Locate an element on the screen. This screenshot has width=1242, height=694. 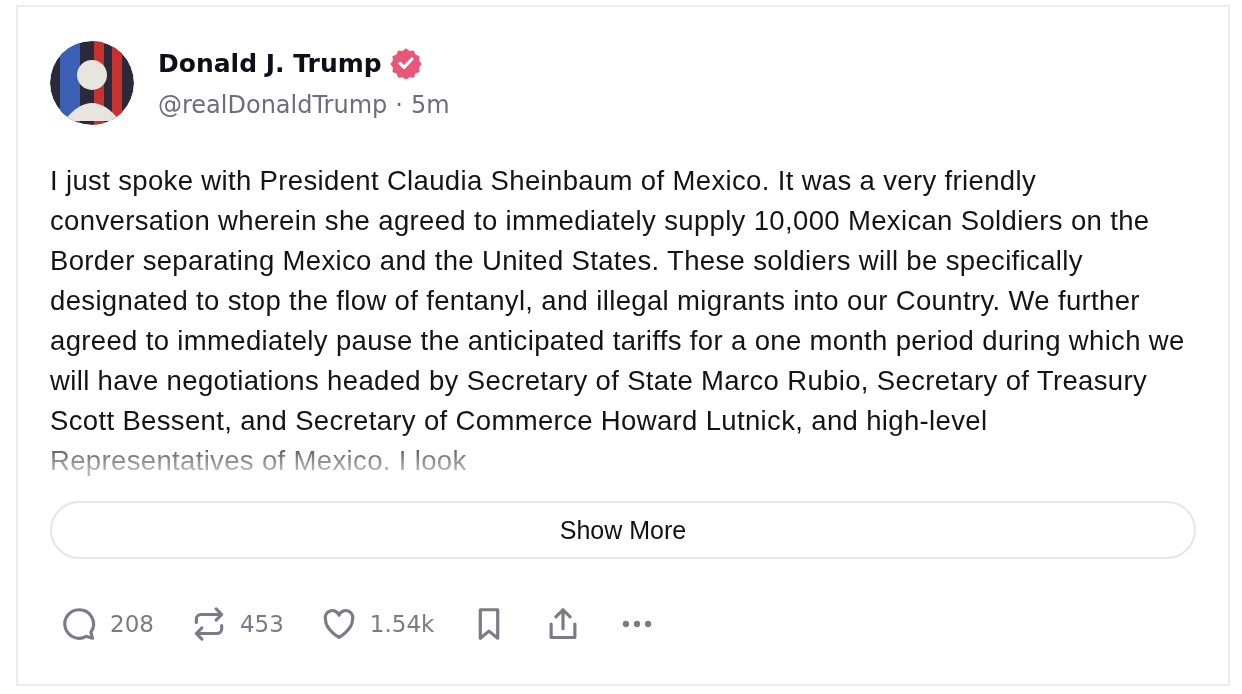
action-count: 453 is located at coordinates (261, 624).